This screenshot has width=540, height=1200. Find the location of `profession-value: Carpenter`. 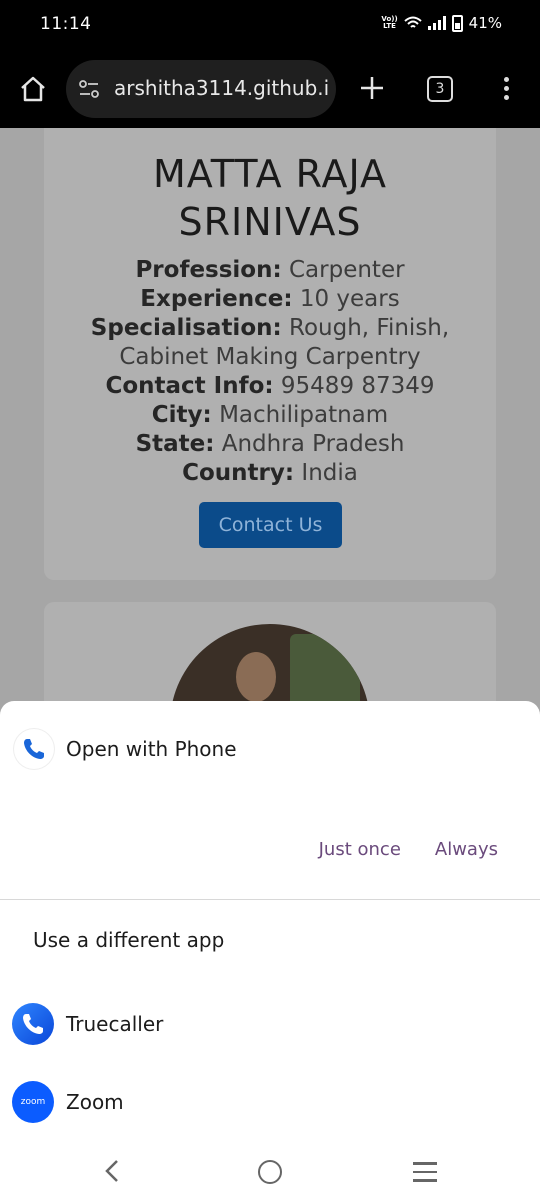

profession-value: Carpenter is located at coordinates (347, 270).